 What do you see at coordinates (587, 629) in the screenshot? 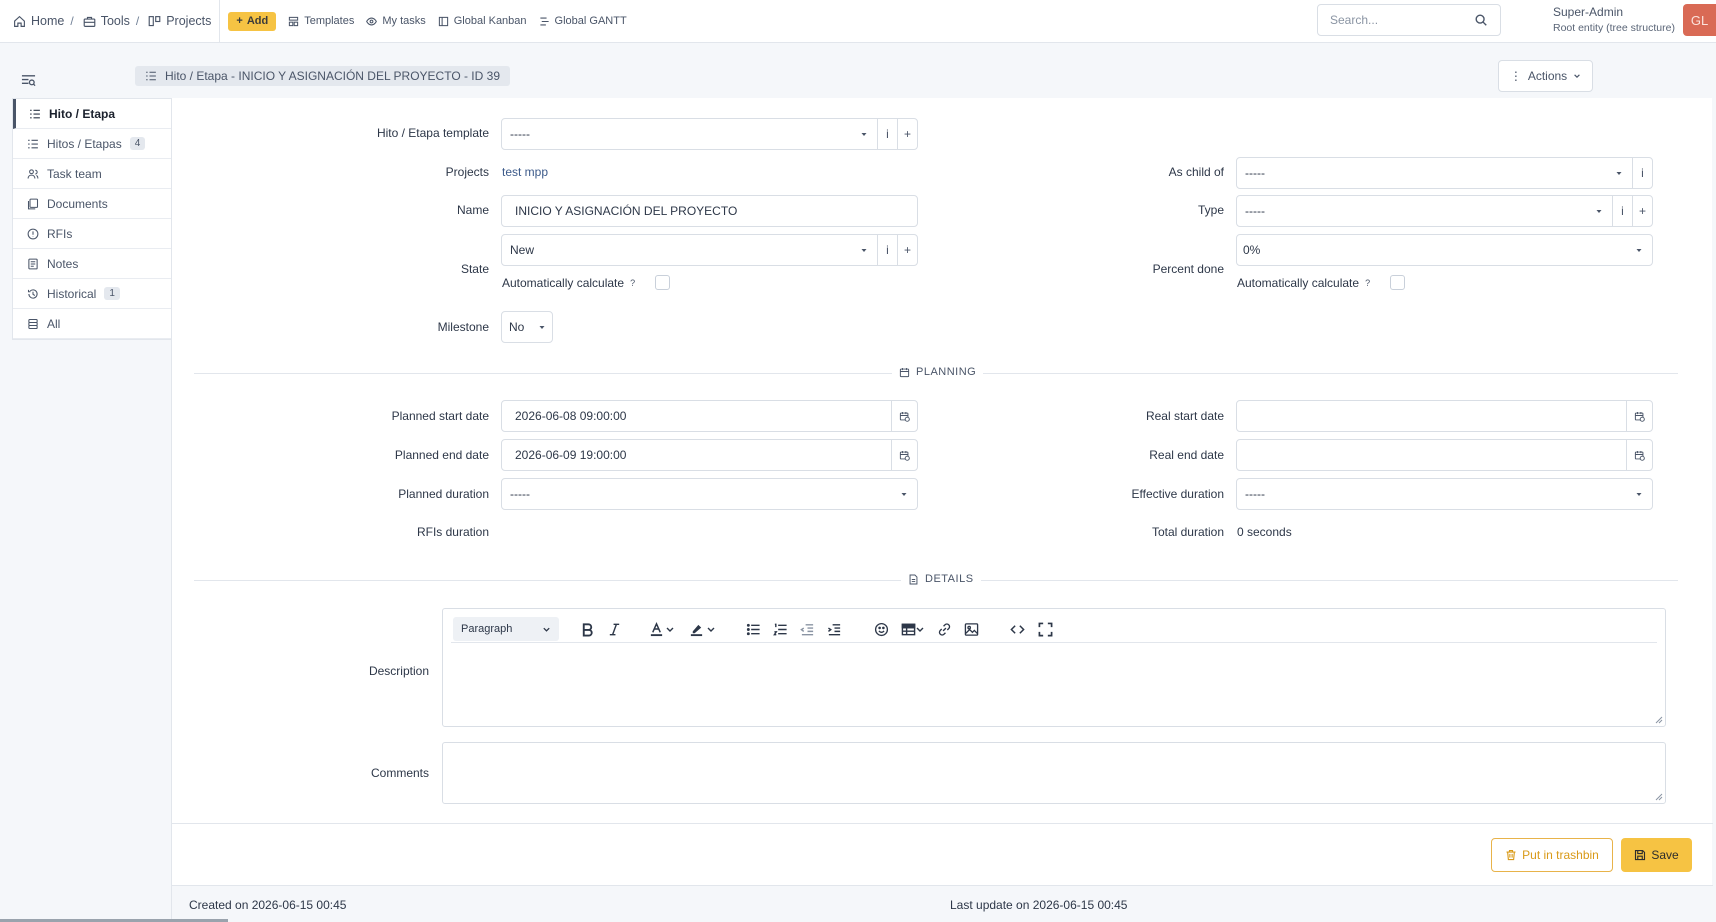
I see `bold-icon` at bounding box center [587, 629].